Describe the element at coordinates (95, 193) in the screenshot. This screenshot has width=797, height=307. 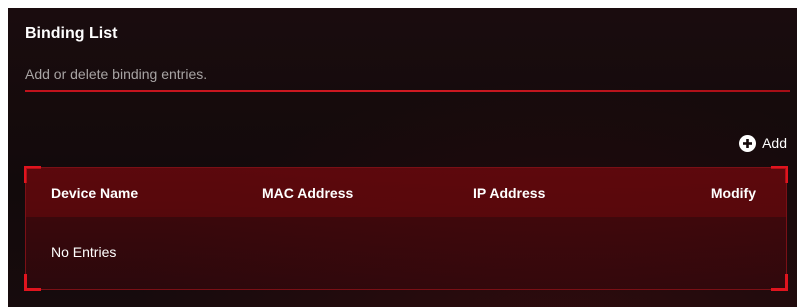
I see `column-header-device-name: Device Name` at that location.